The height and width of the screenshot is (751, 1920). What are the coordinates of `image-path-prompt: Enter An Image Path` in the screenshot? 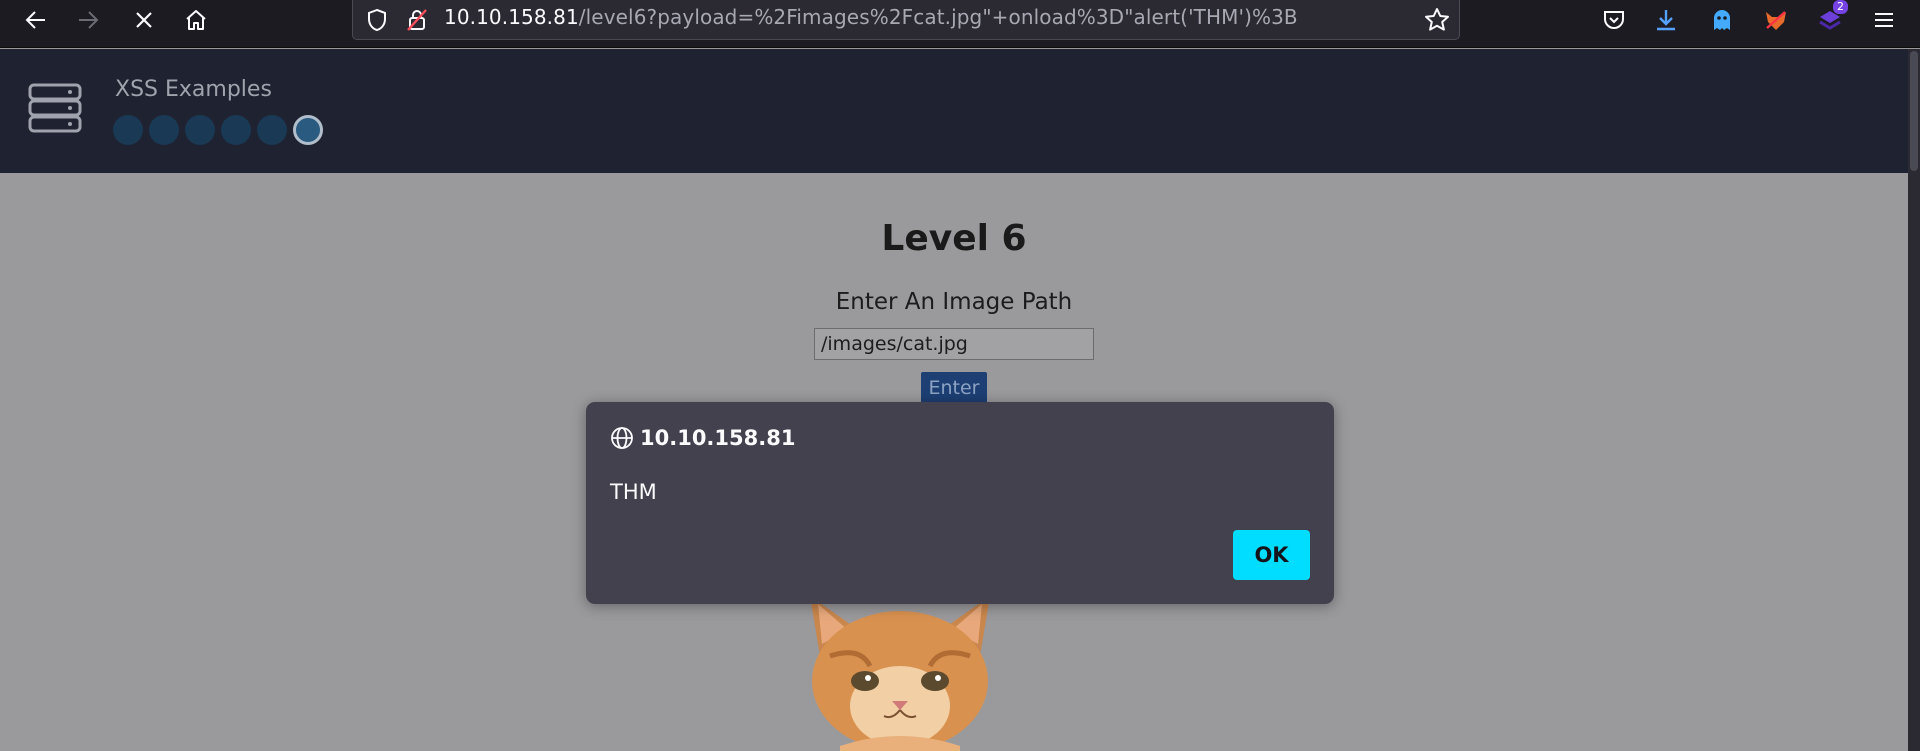 It's located at (954, 302).